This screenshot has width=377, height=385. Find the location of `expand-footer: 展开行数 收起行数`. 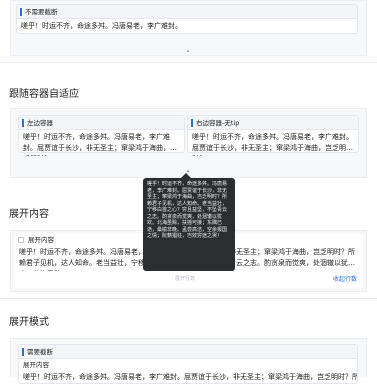

expand-footer: 展开行数 收起行数 is located at coordinates (189, 279).